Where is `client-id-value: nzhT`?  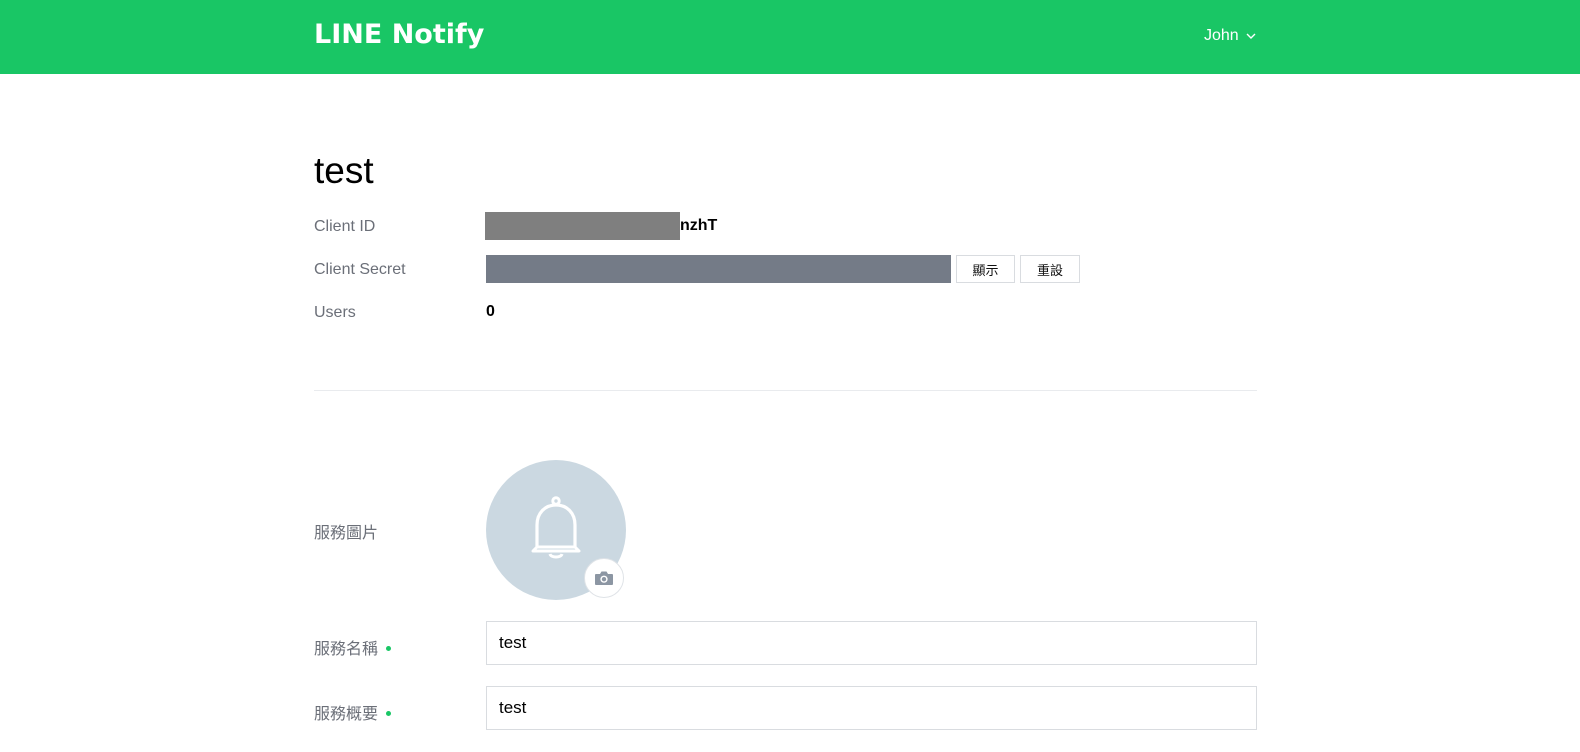
client-id-value: nzhT is located at coordinates (698, 226).